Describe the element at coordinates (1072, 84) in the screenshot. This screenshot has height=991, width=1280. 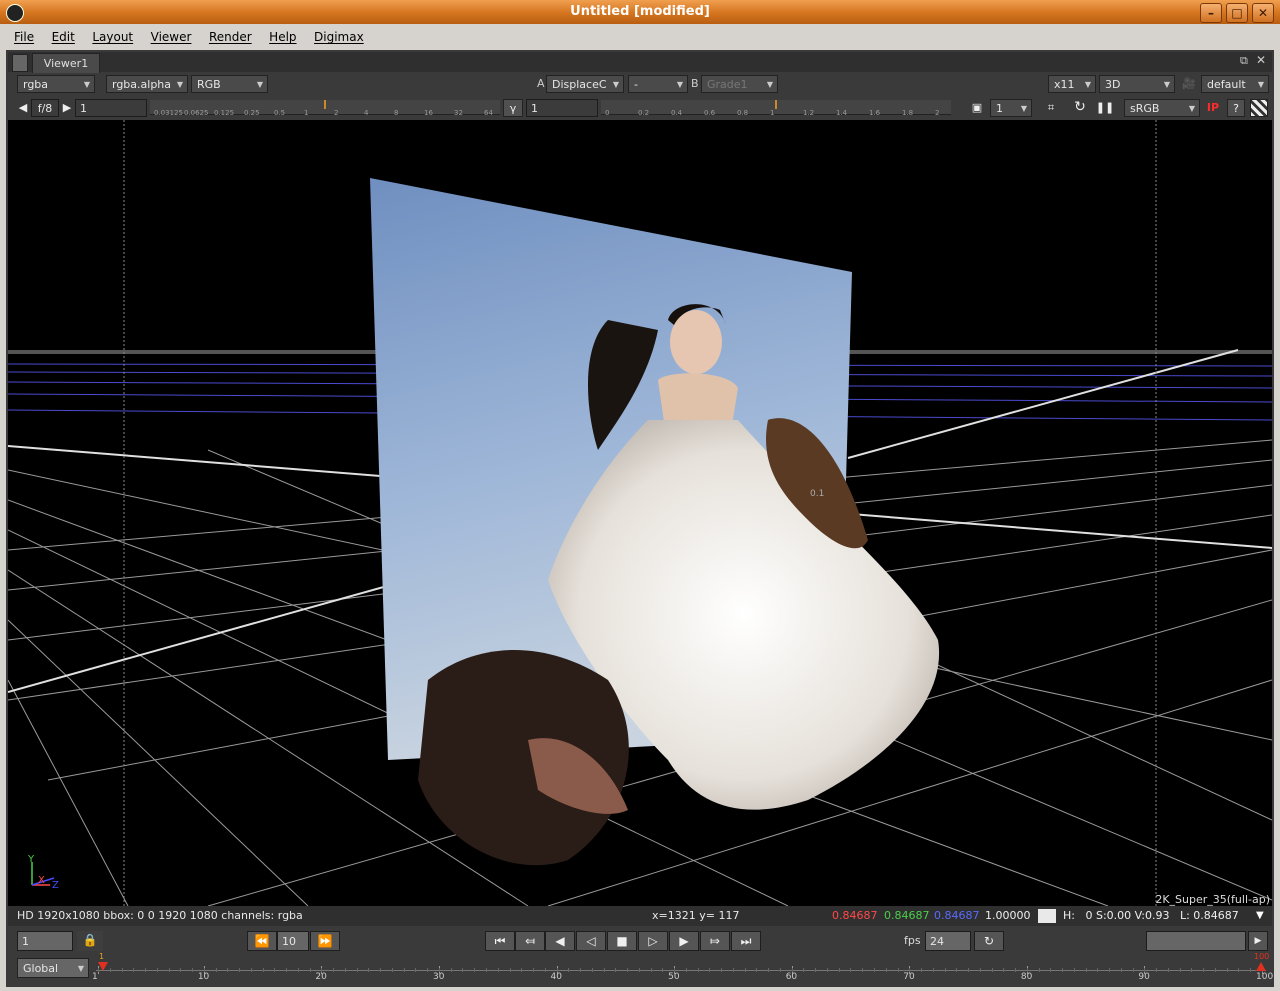
I see `downrez-dropdown: x11 ▼` at that location.